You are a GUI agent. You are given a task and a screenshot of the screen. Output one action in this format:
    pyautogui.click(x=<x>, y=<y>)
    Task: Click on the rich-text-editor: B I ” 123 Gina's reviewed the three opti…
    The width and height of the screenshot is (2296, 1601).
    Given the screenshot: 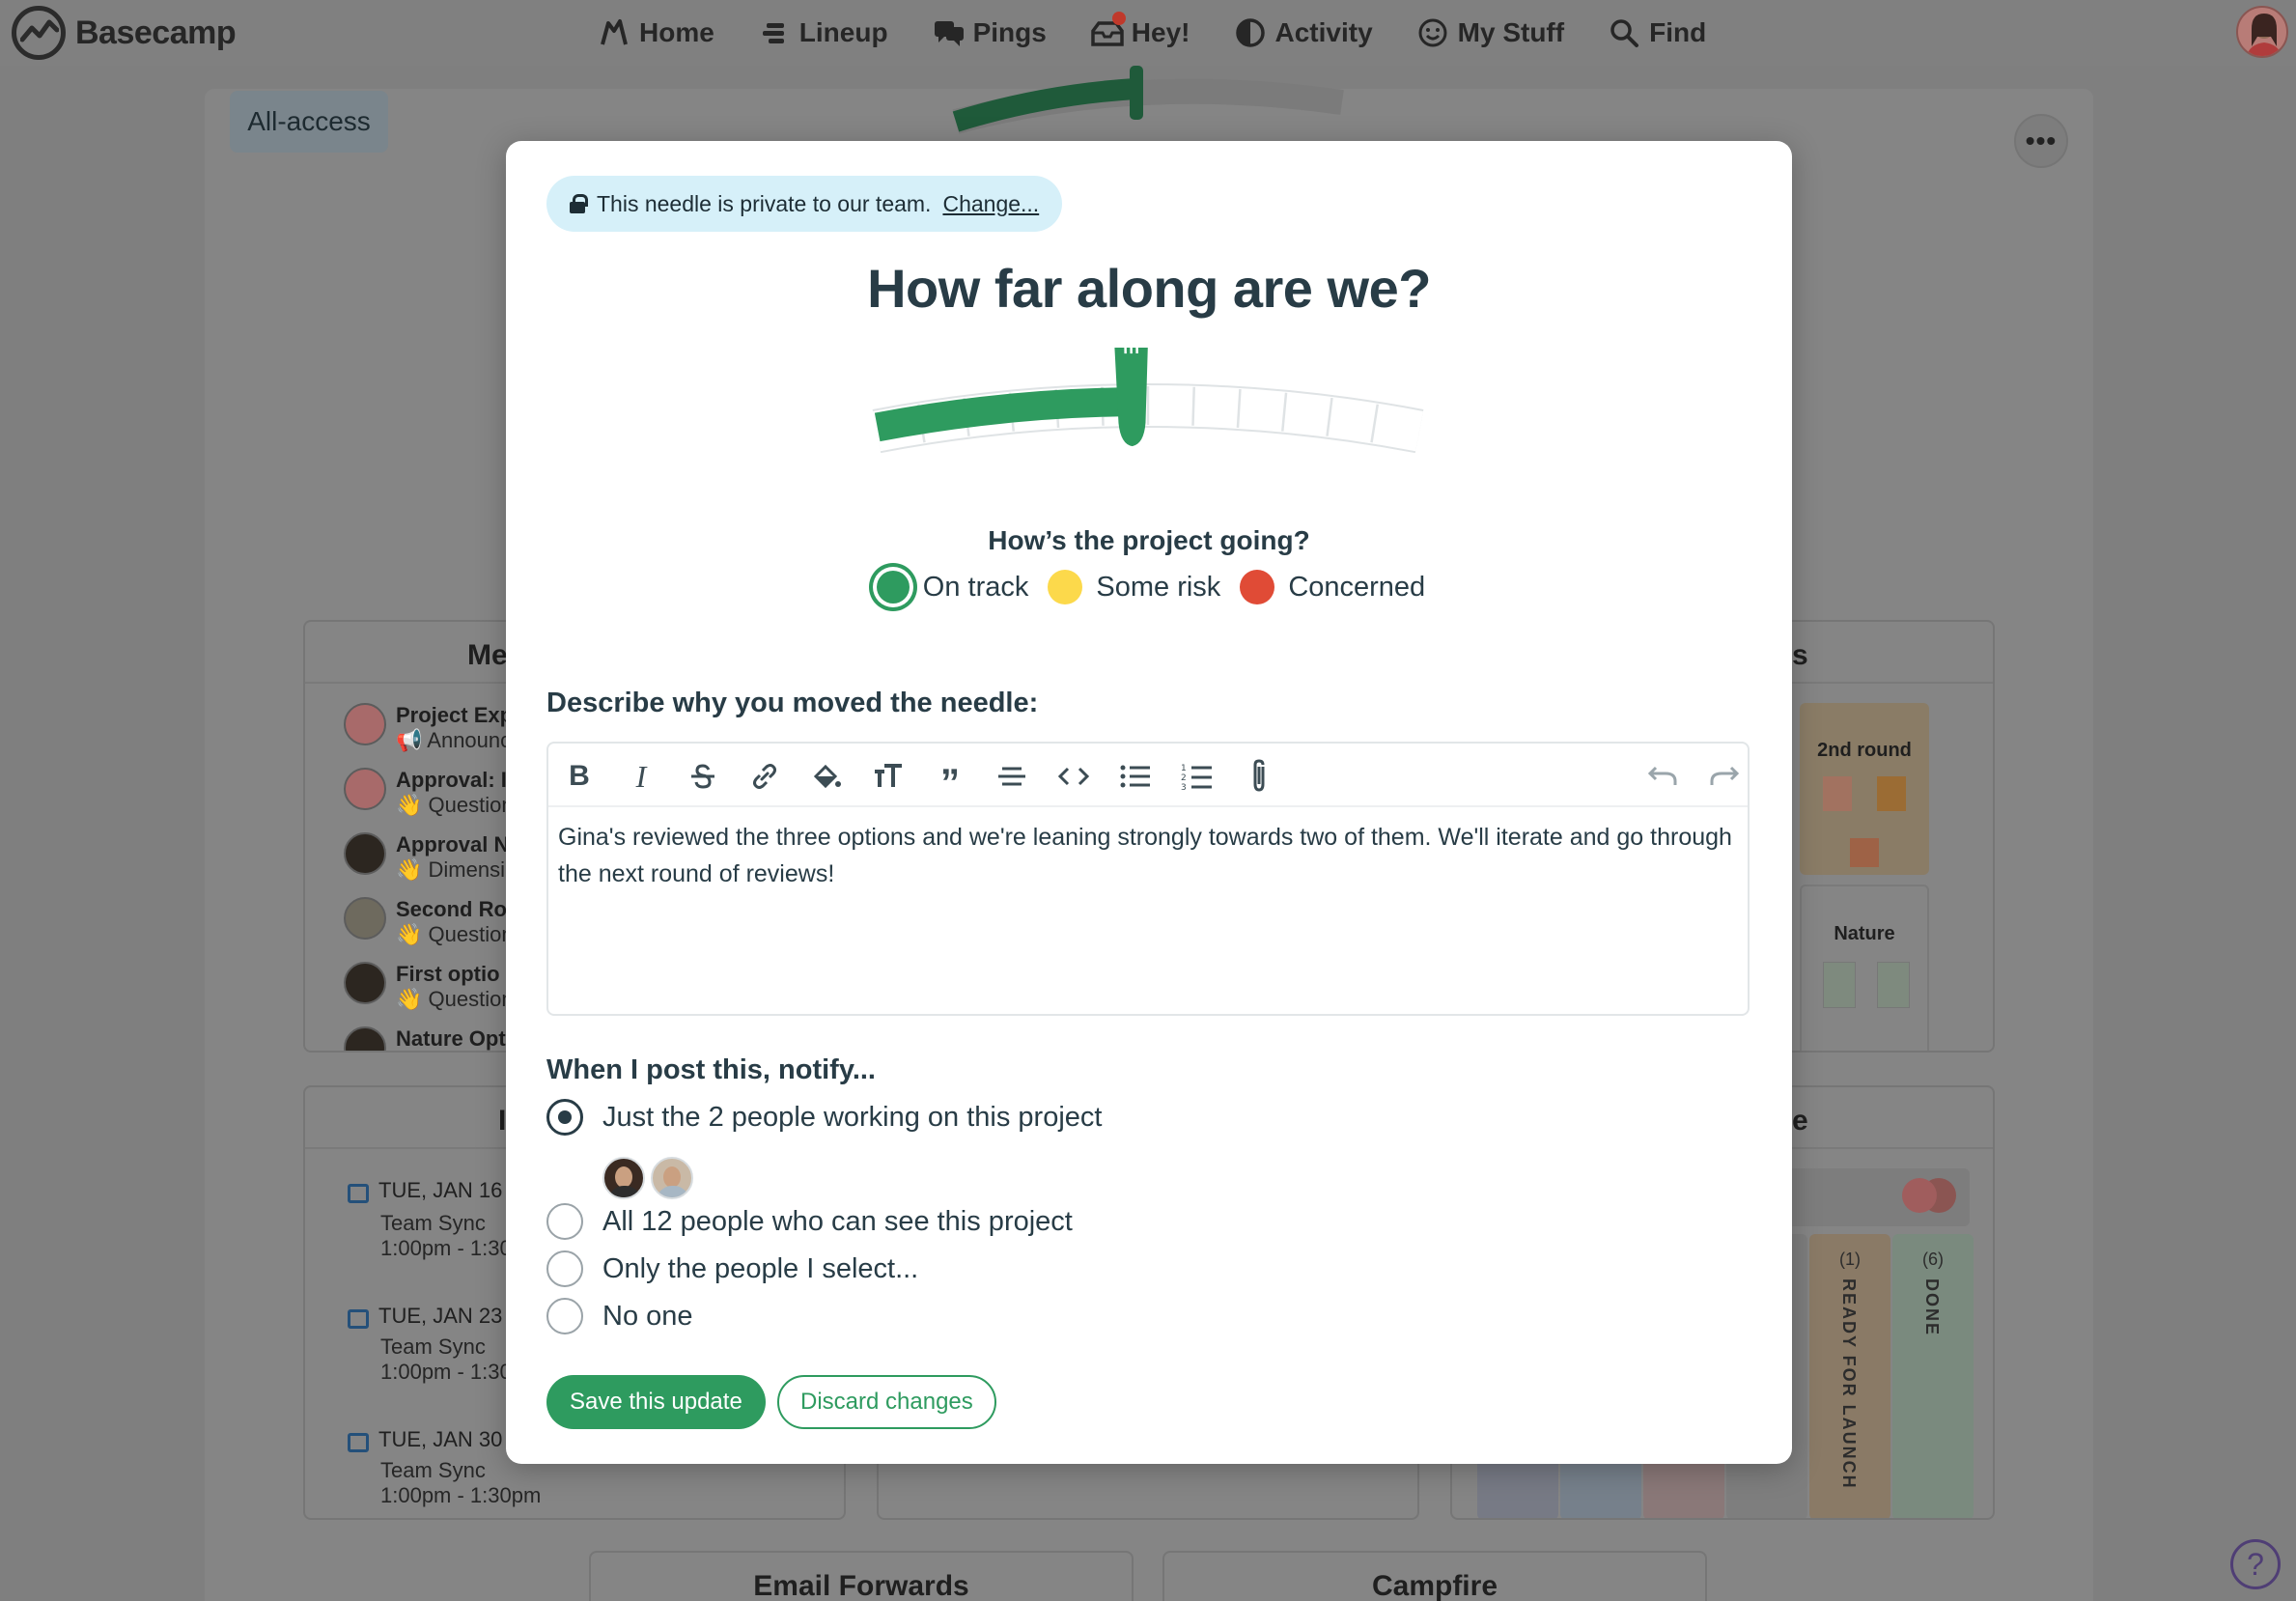 What is the action you would take?
    pyautogui.click(x=1148, y=879)
    